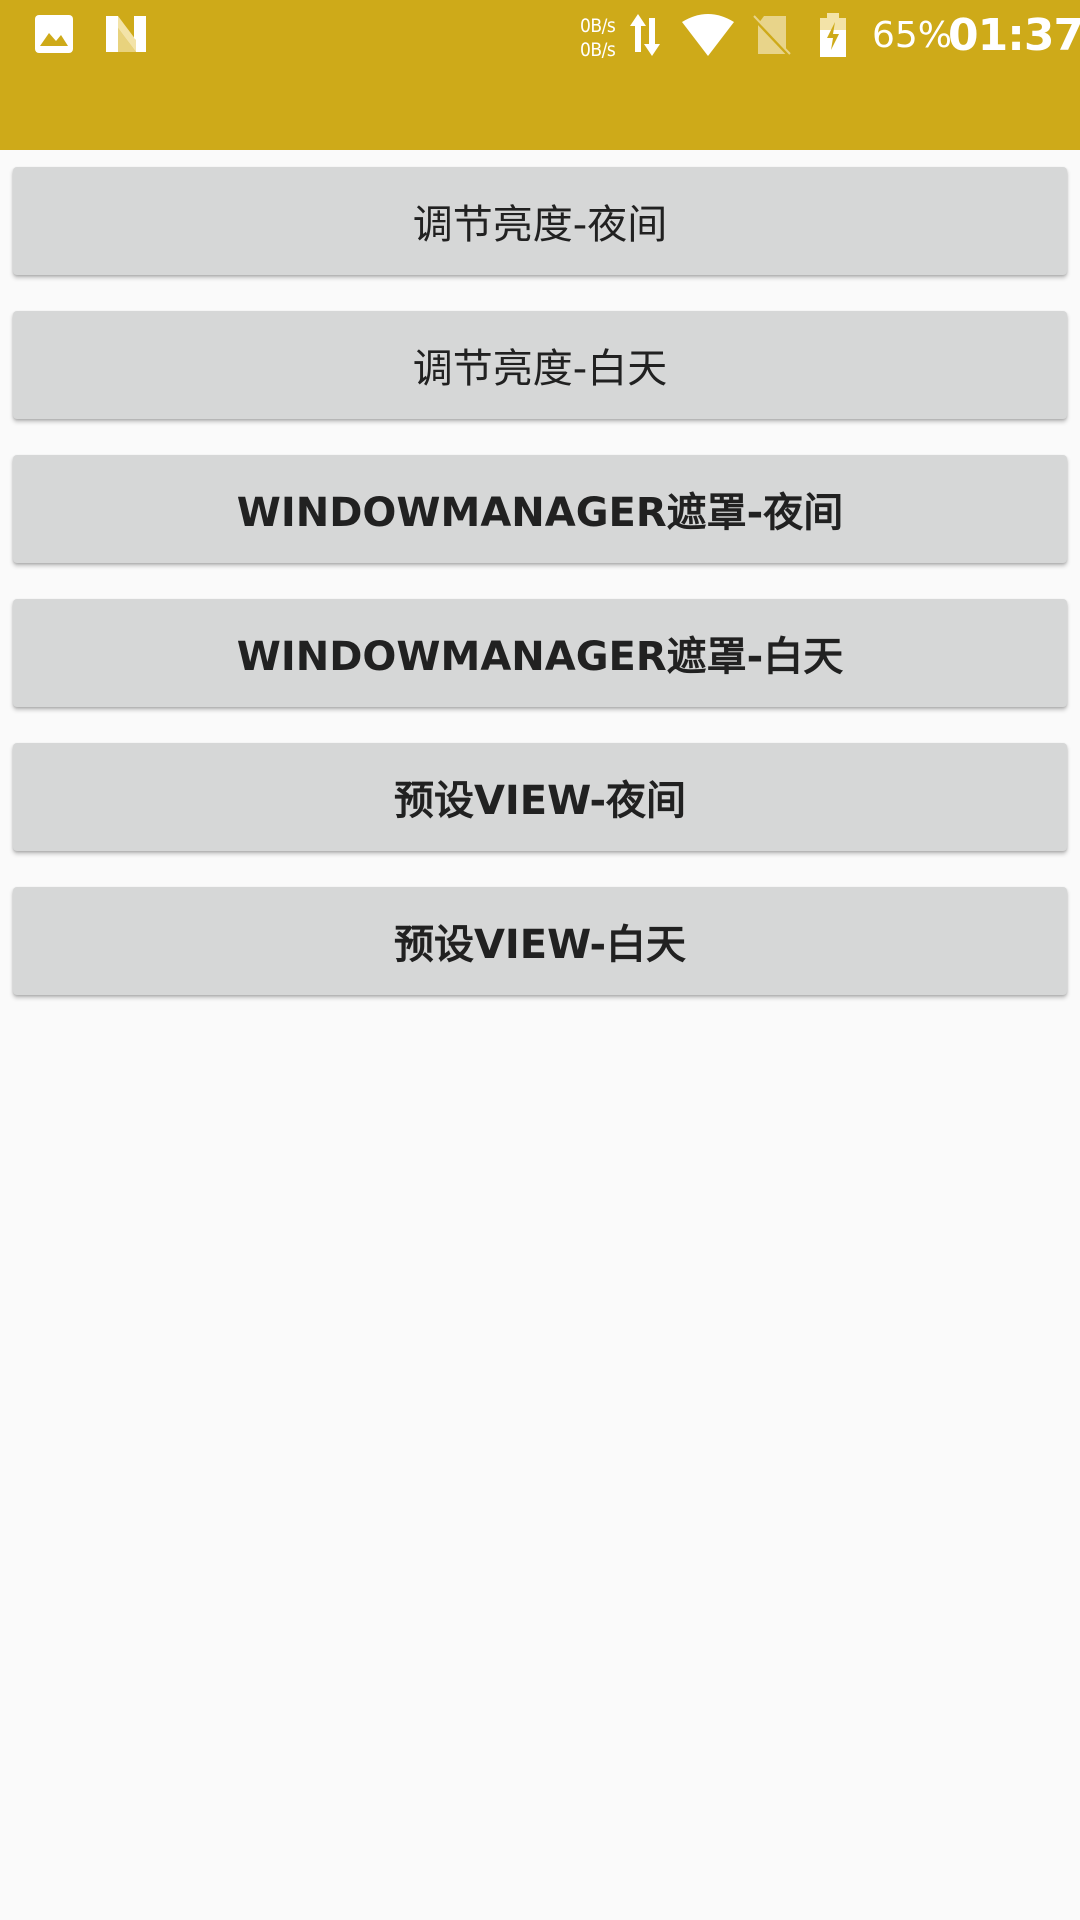  Describe the element at coordinates (598, 26) in the screenshot. I see `upload-speed: 0B/s` at that location.